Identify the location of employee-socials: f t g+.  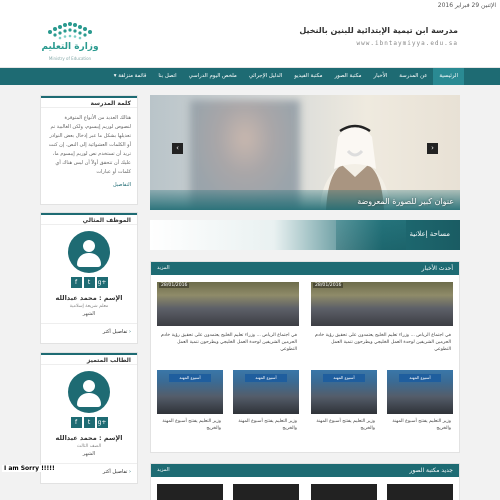
(89, 282).